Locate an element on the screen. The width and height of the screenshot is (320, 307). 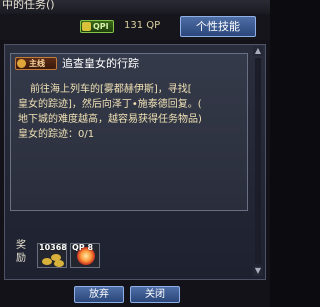
scroll-up-icon: ▲ is located at coordinates (258, 51).